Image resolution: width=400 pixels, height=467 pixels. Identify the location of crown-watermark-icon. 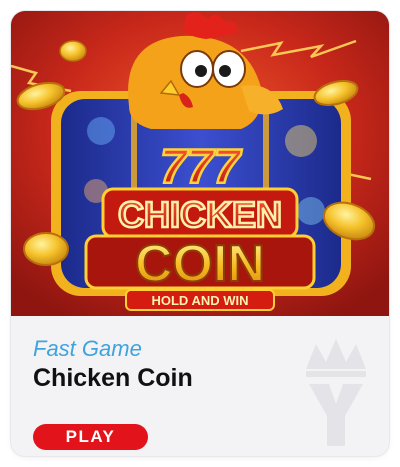
(336, 392).